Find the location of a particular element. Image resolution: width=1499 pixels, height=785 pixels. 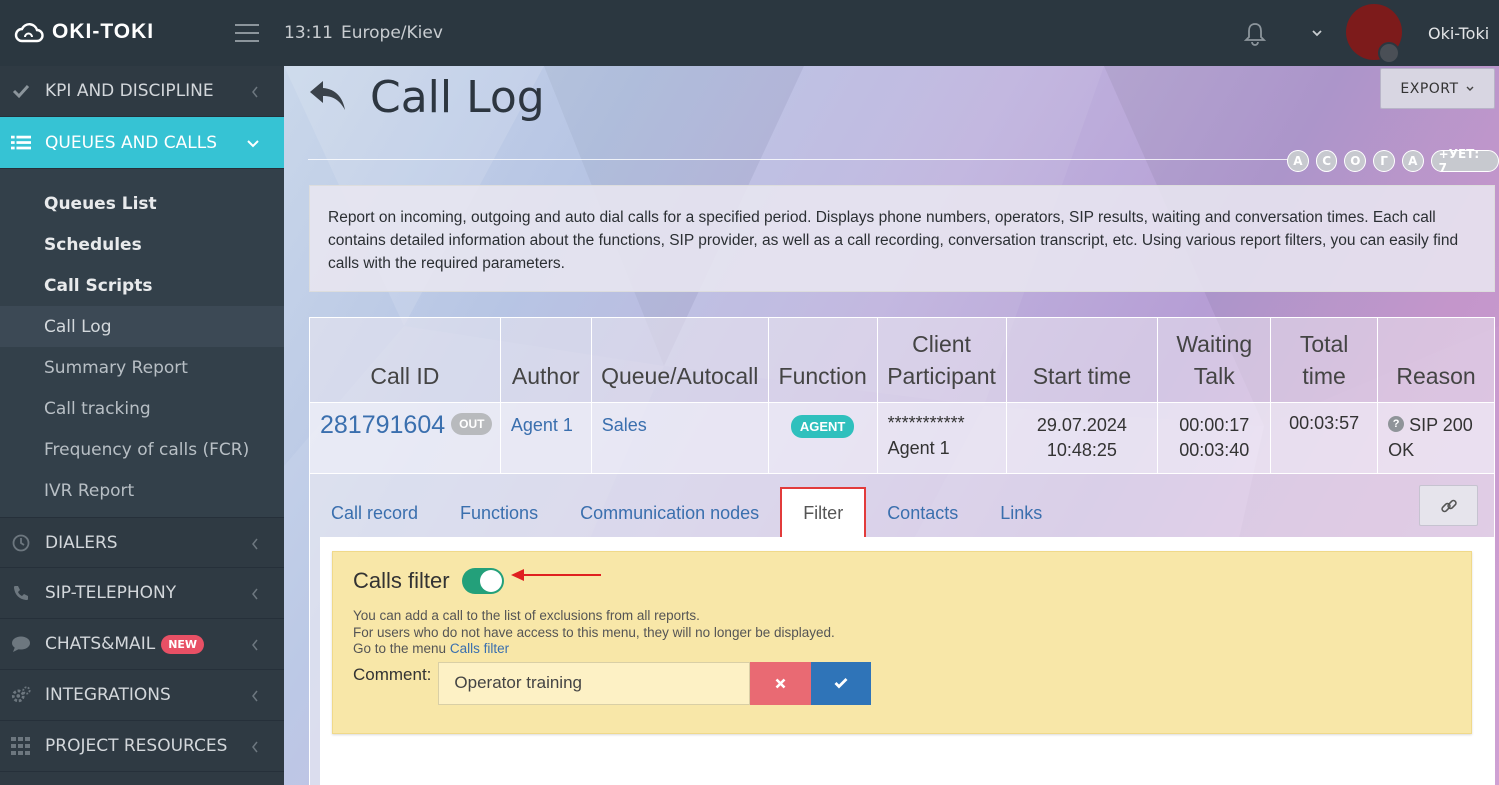

initial-badge: С is located at coordinates (1326, 161).